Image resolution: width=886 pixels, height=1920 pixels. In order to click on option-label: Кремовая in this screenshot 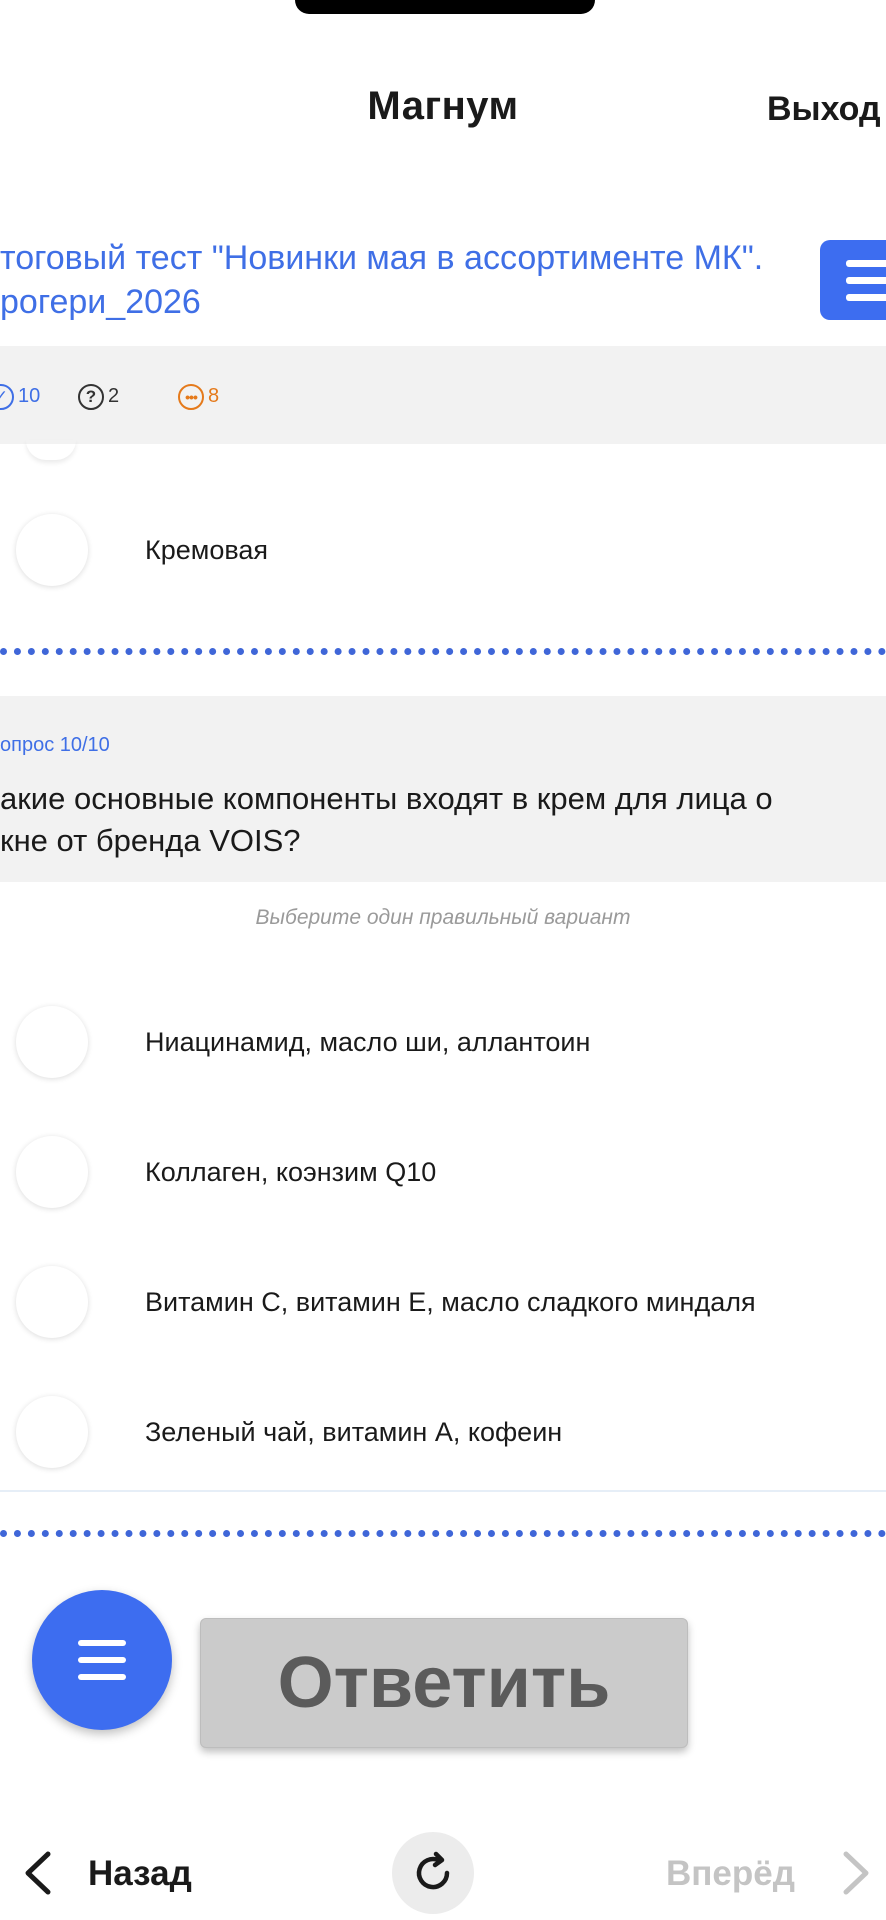, I will do `click(207, 550)`.